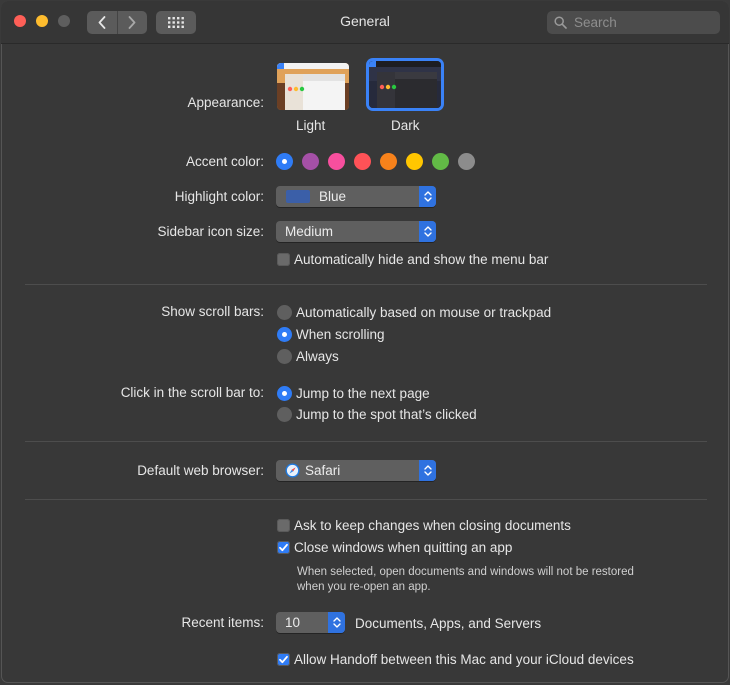 This screenshot has width=730, height=685. I want to click on close-windows-checkbox, so click(283, 547).